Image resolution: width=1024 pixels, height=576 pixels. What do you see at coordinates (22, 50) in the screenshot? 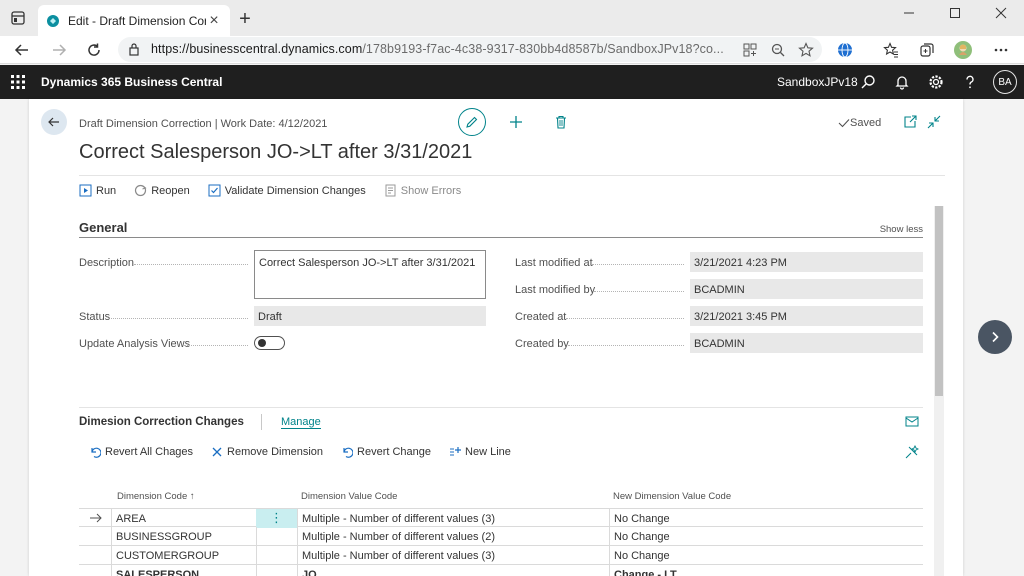
I see `back-arrow-icon` at bounding box center [22, 50].